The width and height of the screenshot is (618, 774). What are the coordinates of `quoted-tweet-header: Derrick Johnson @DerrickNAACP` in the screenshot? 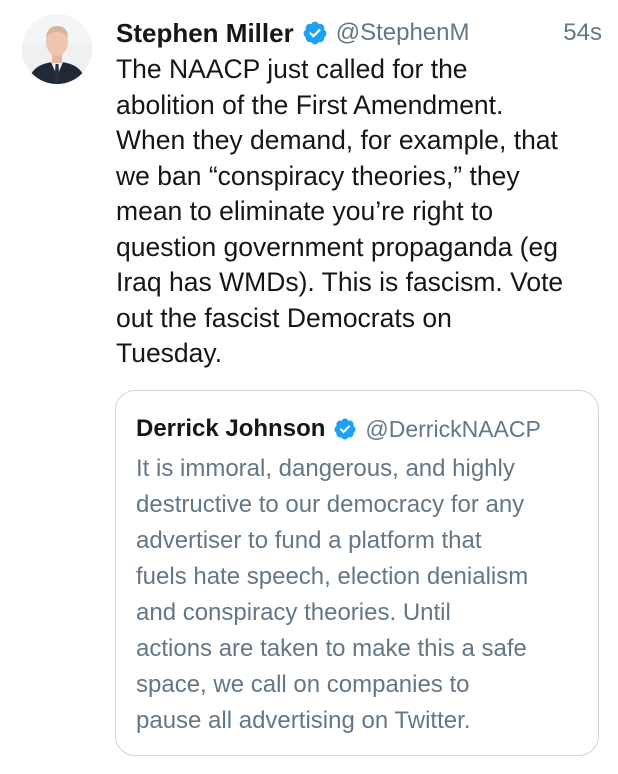 It's located at (360, 429).